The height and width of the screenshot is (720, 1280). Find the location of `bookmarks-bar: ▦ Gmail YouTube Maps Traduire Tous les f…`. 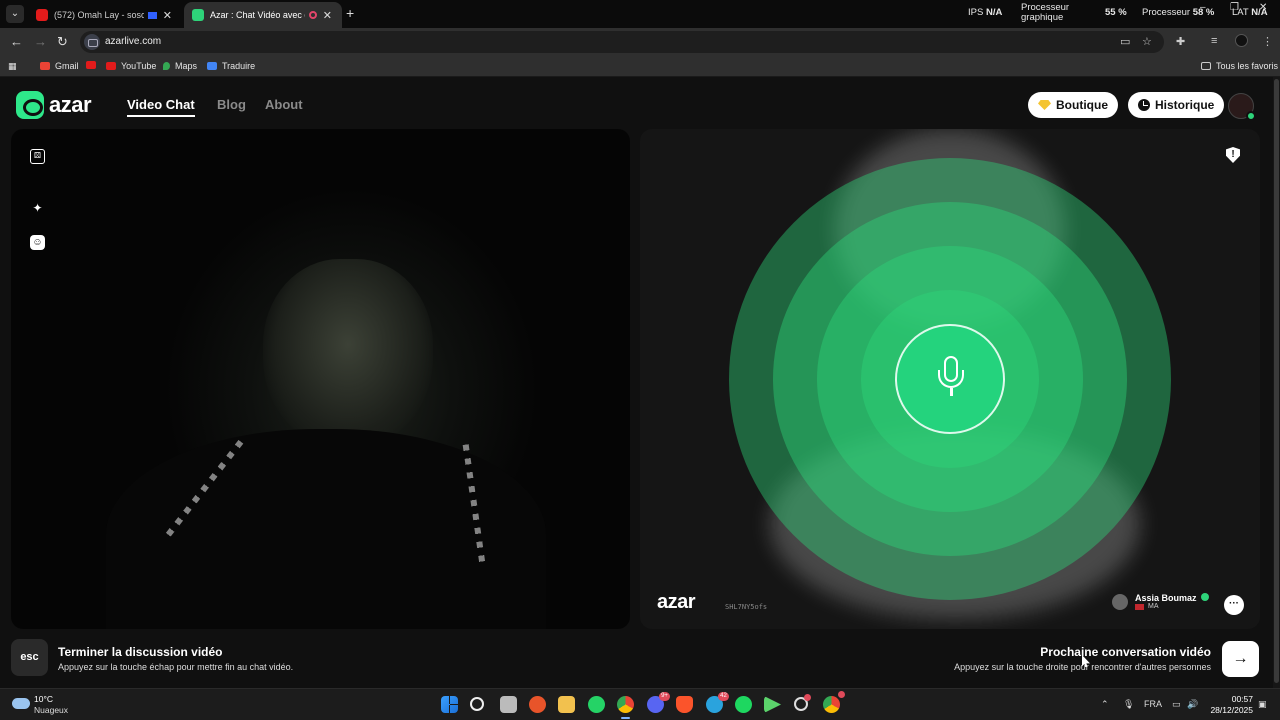

bookmarks-bar: ▦ Gmail YouTube Maps Traduire Tous les f… is located at coordinates (640, 66).